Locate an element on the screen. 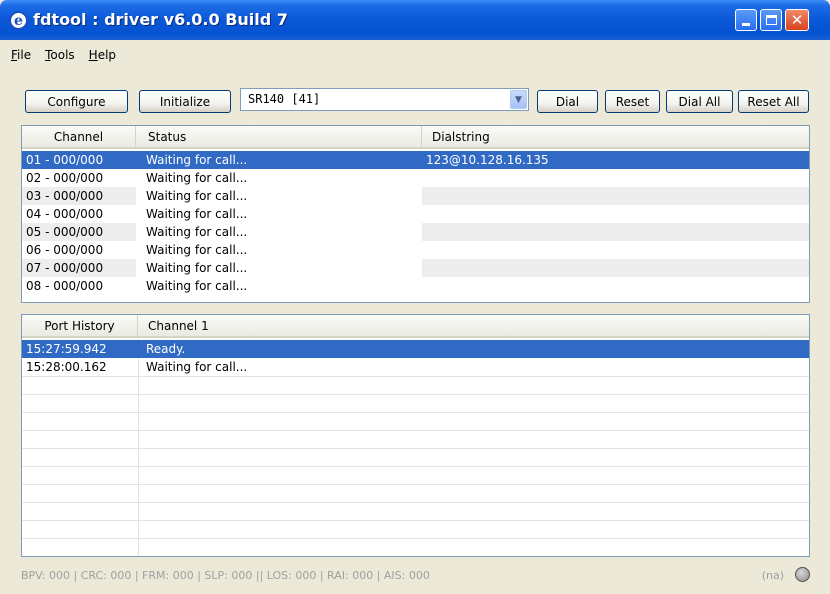 This screenshot has width=830, height=594. close-icon: ✕ is located at coordinates (797, 19).